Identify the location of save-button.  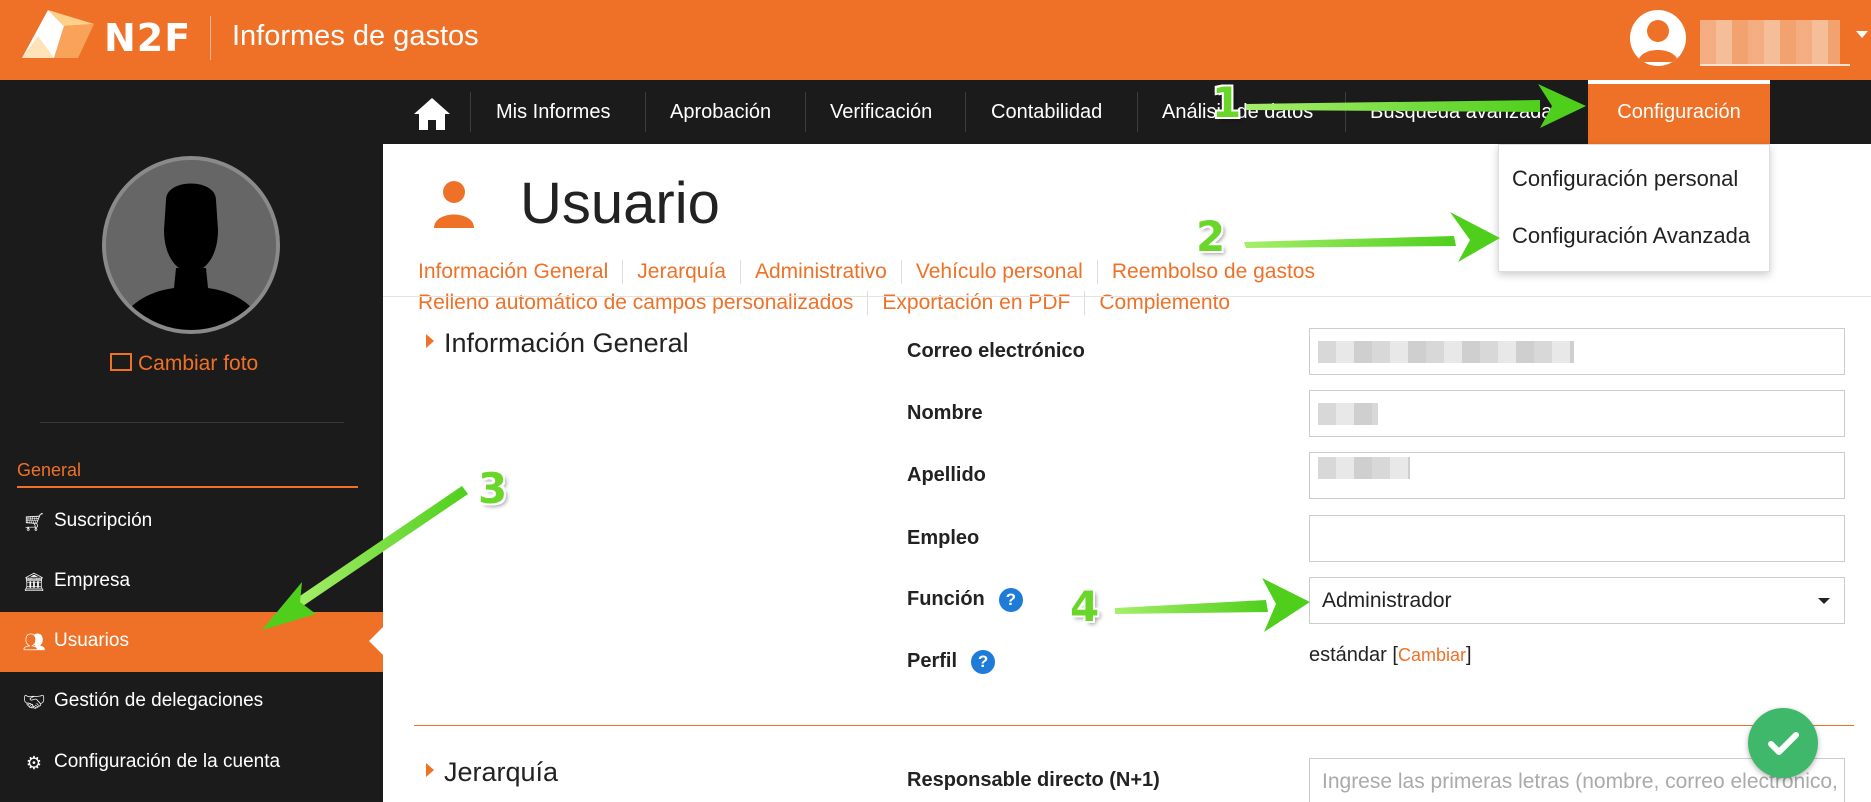
(1783, 743).